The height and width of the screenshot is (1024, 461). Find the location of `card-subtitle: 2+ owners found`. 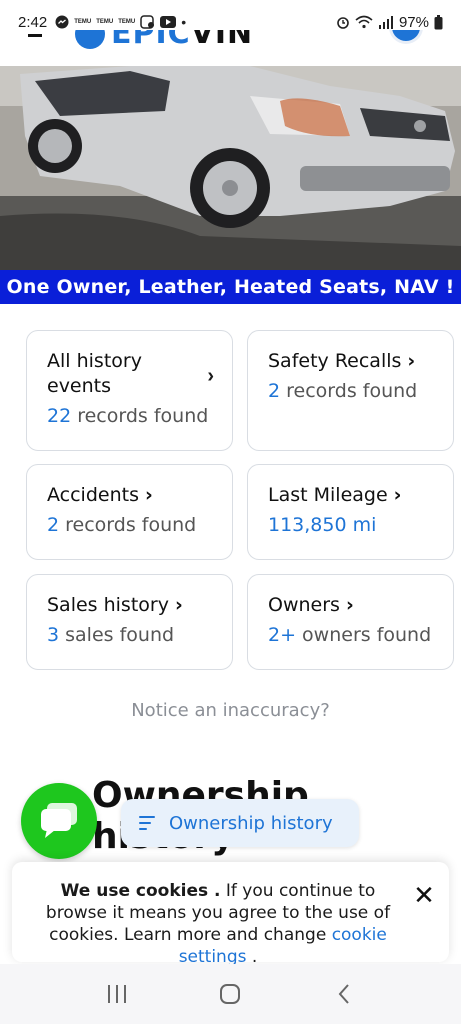

card-subtitle: 2+ owners found is located at coordinates (350, 635).